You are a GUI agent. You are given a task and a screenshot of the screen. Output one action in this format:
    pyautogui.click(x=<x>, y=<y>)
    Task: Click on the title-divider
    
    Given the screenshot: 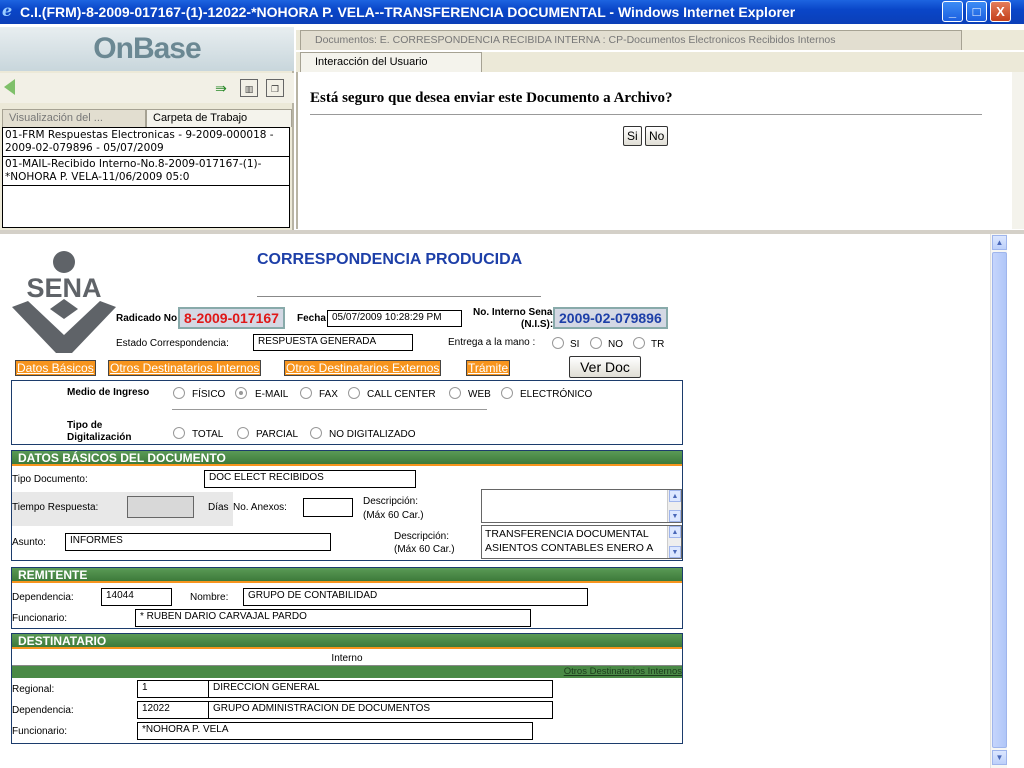 What is the action you would take?
    pyautogui.click(x=399, y=296)
    